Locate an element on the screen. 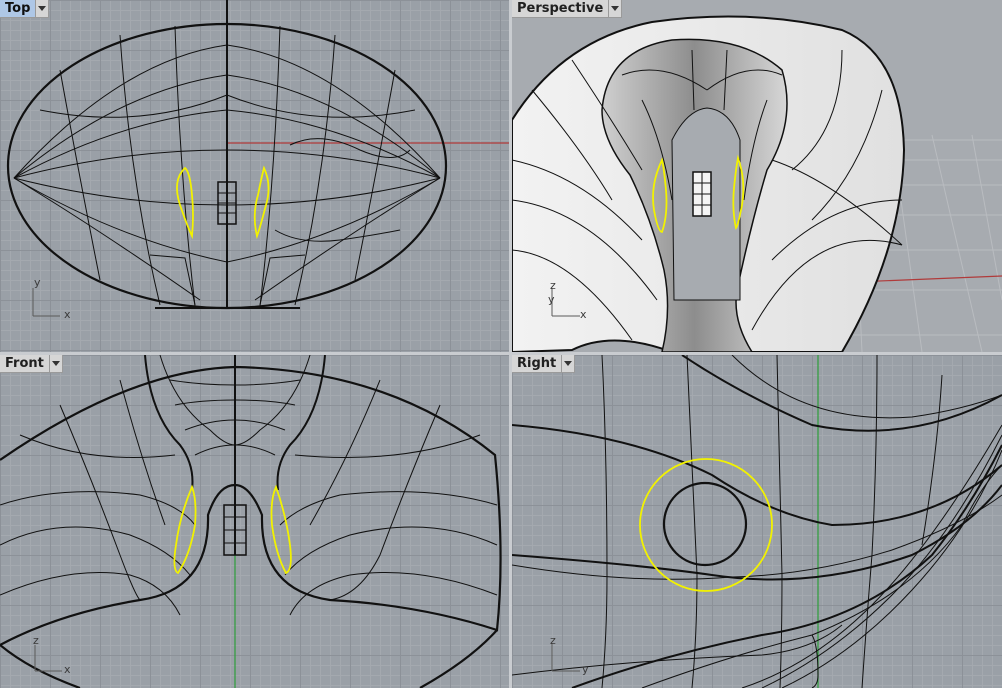  viewport-tab-top: Top is located at coordinates (25, 9).